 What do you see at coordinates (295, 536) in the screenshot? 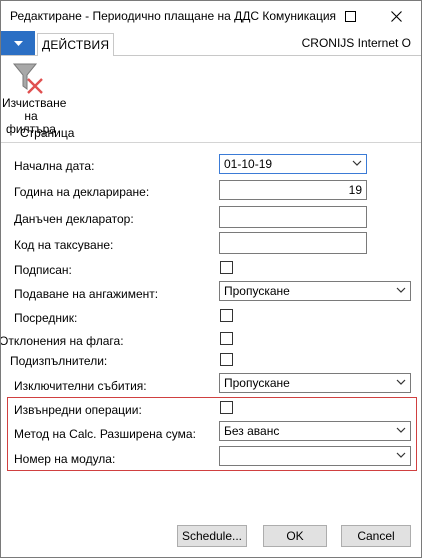
I see `ok-button: OK` at bounding box center [295, 536].